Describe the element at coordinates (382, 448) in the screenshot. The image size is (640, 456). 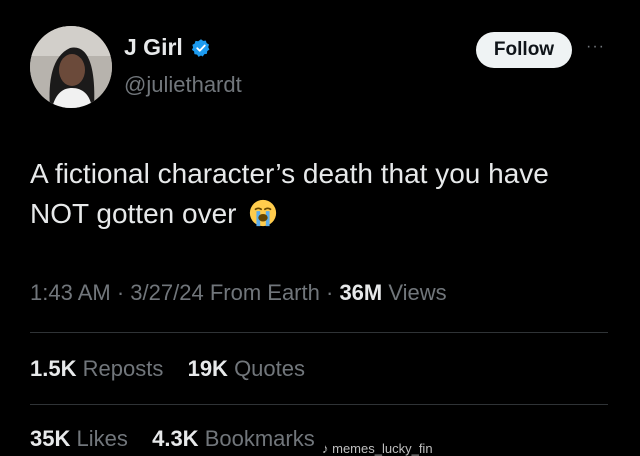
I see `watermark-text: memes_lucky_fin` at that location.